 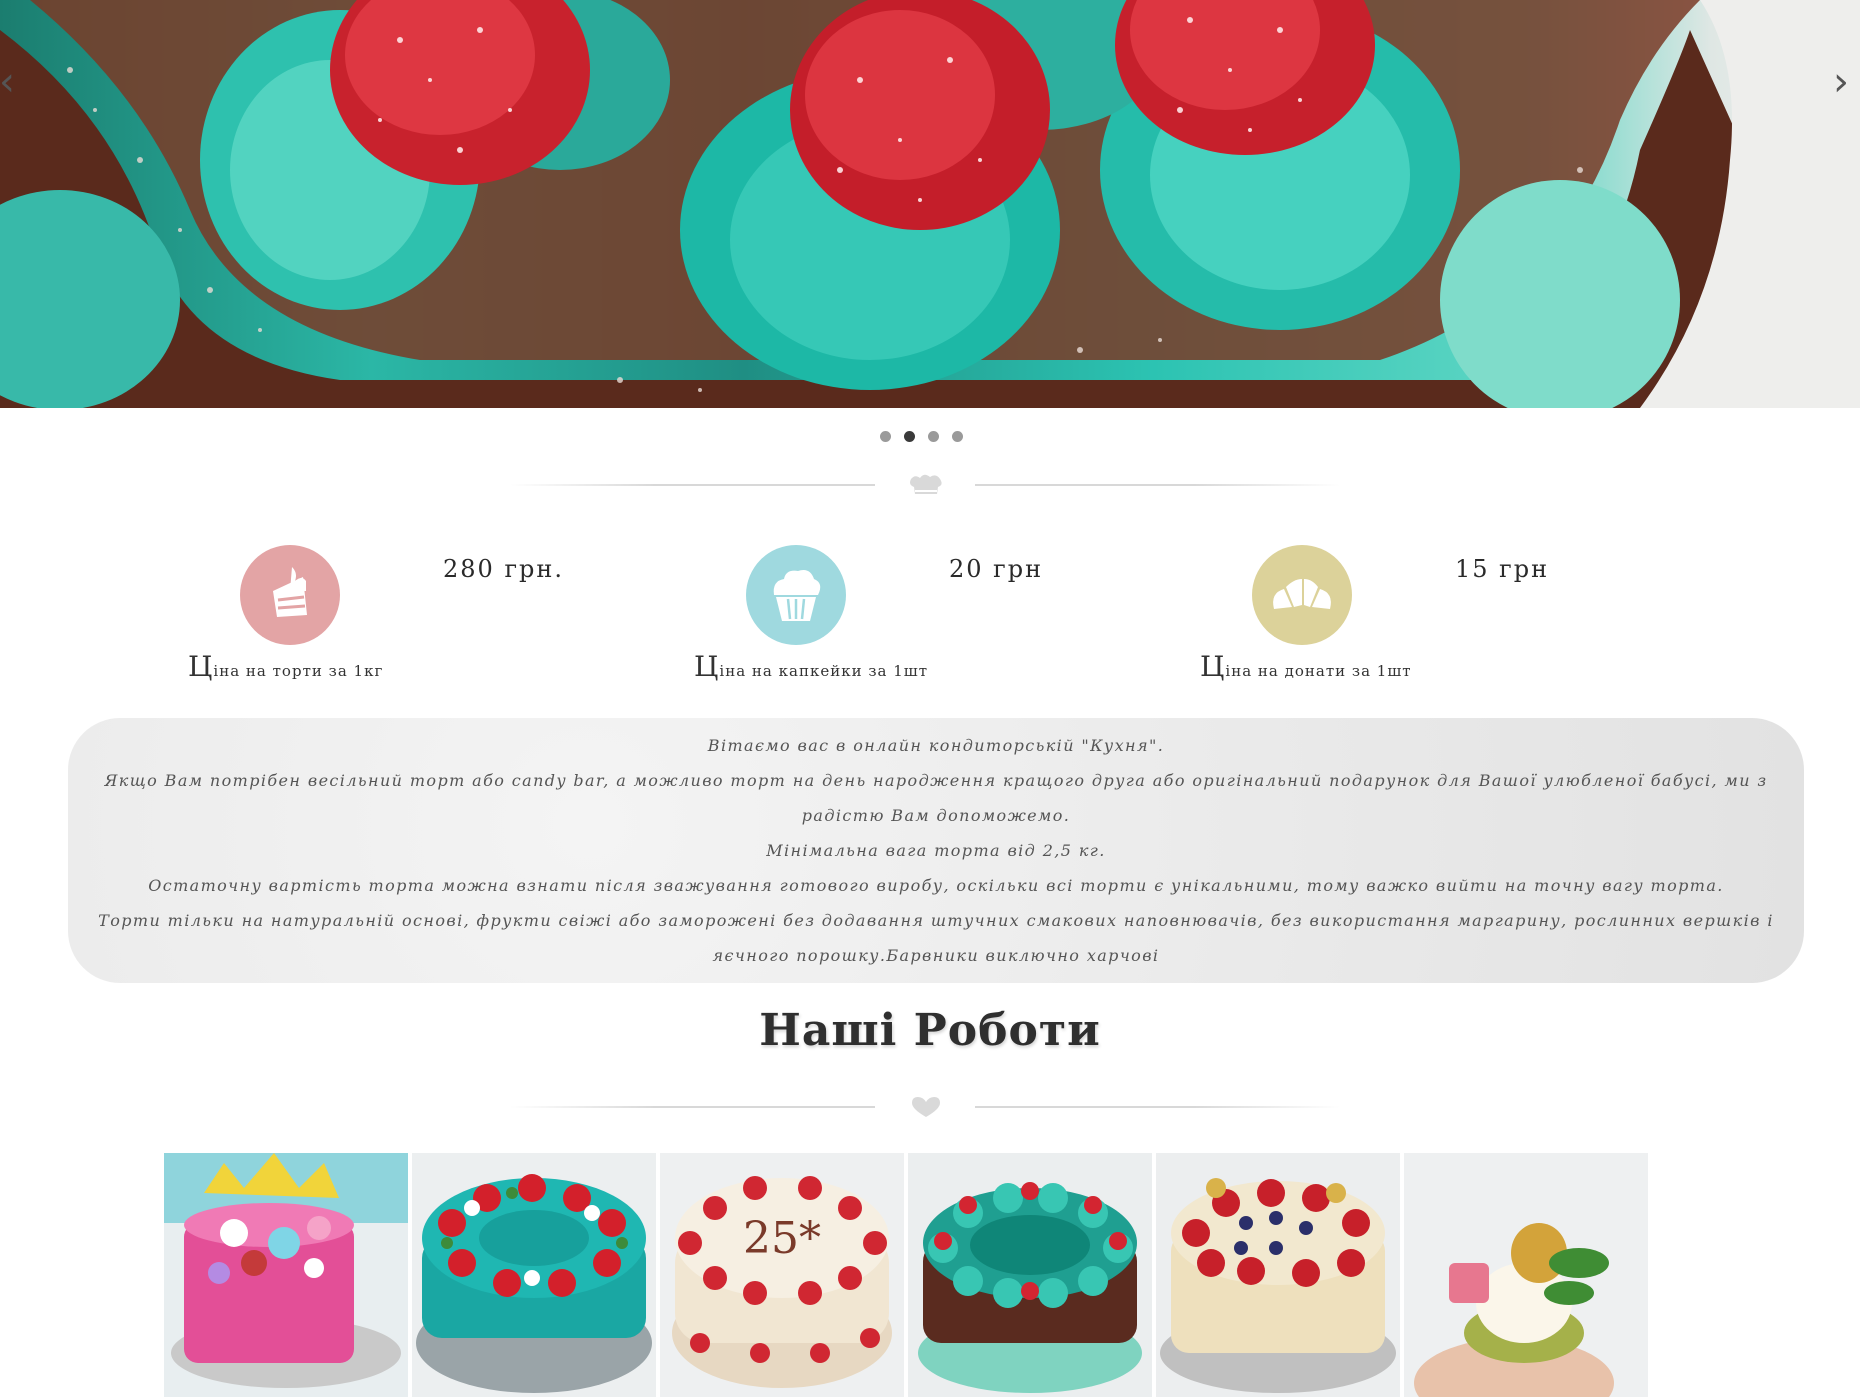 I want to click on price-value-cupcakes: 20 грн, so click(x=996, y=569).